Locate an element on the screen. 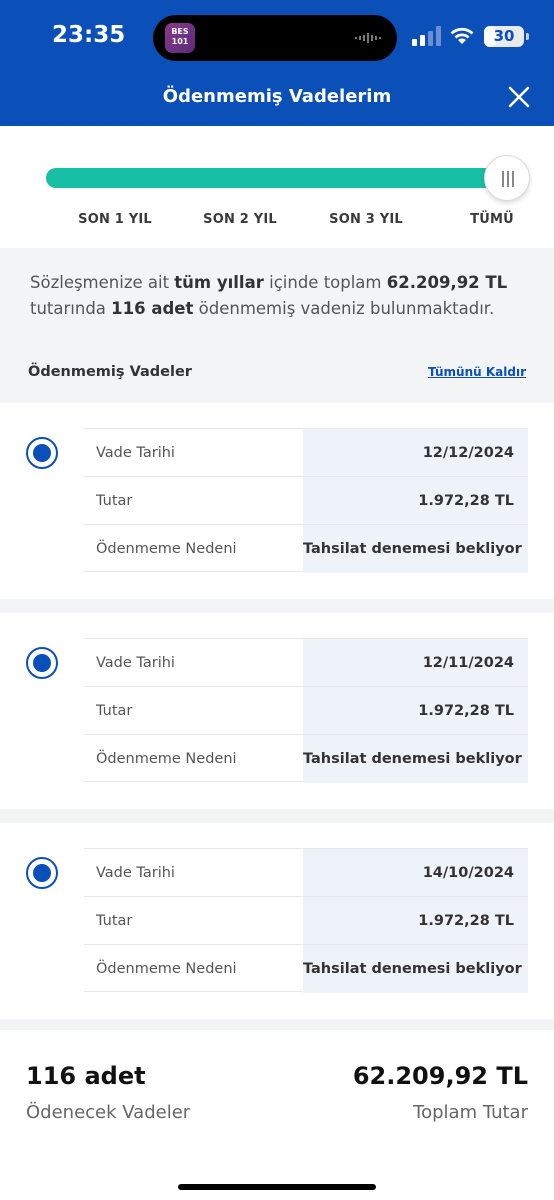  app-header: 23:35 BES 101 30 Ödenmemiş Vadelerim is located at coordinates (277, 63).